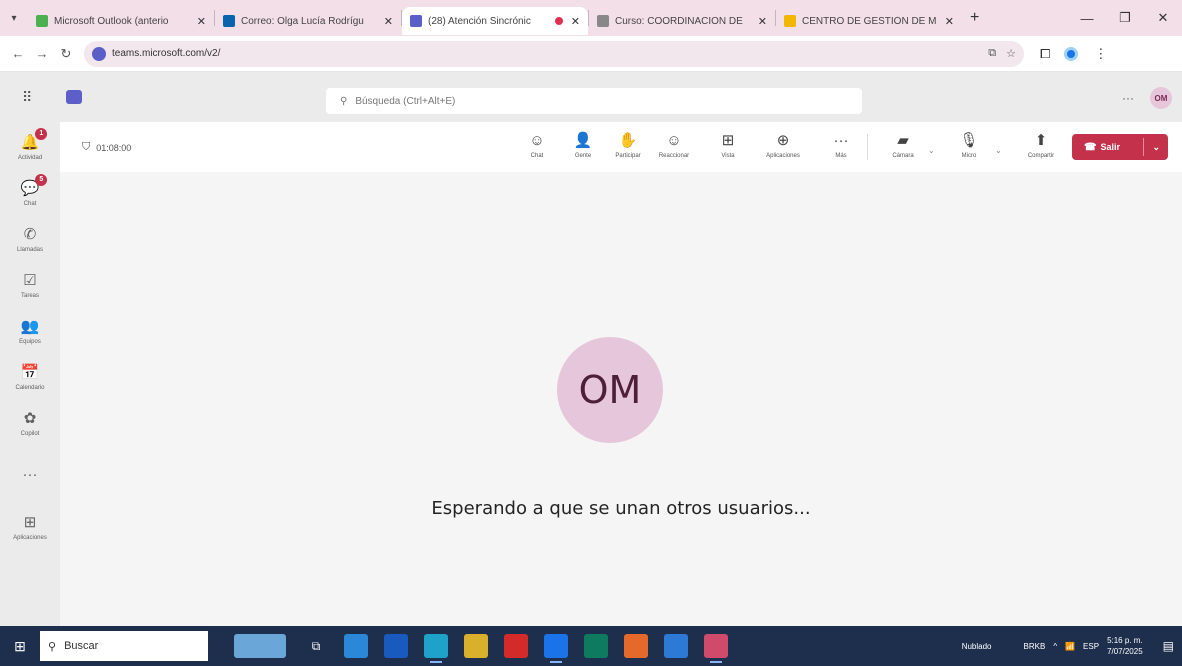 This screenshot has width=1182, height=666. What do you see at coordinates (1041, 156) in the screenshot?
I see `toolbar-button-label: Compartir` at bounding box center [1041, 156].